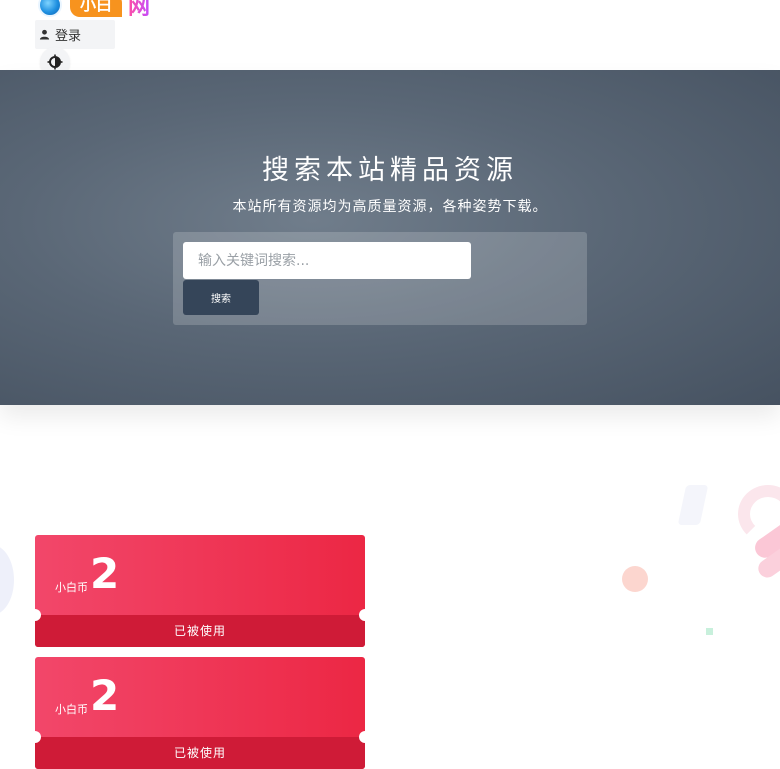  I want to click on search-form: 搜索, so click(380, 278).